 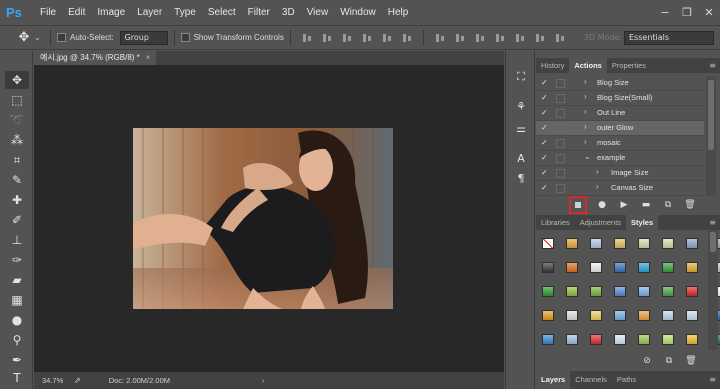 What do you see at coordinates (668, 205) in the screenshot?
I see `new-action-icon: ⧉` at bounding box center [668, 205].